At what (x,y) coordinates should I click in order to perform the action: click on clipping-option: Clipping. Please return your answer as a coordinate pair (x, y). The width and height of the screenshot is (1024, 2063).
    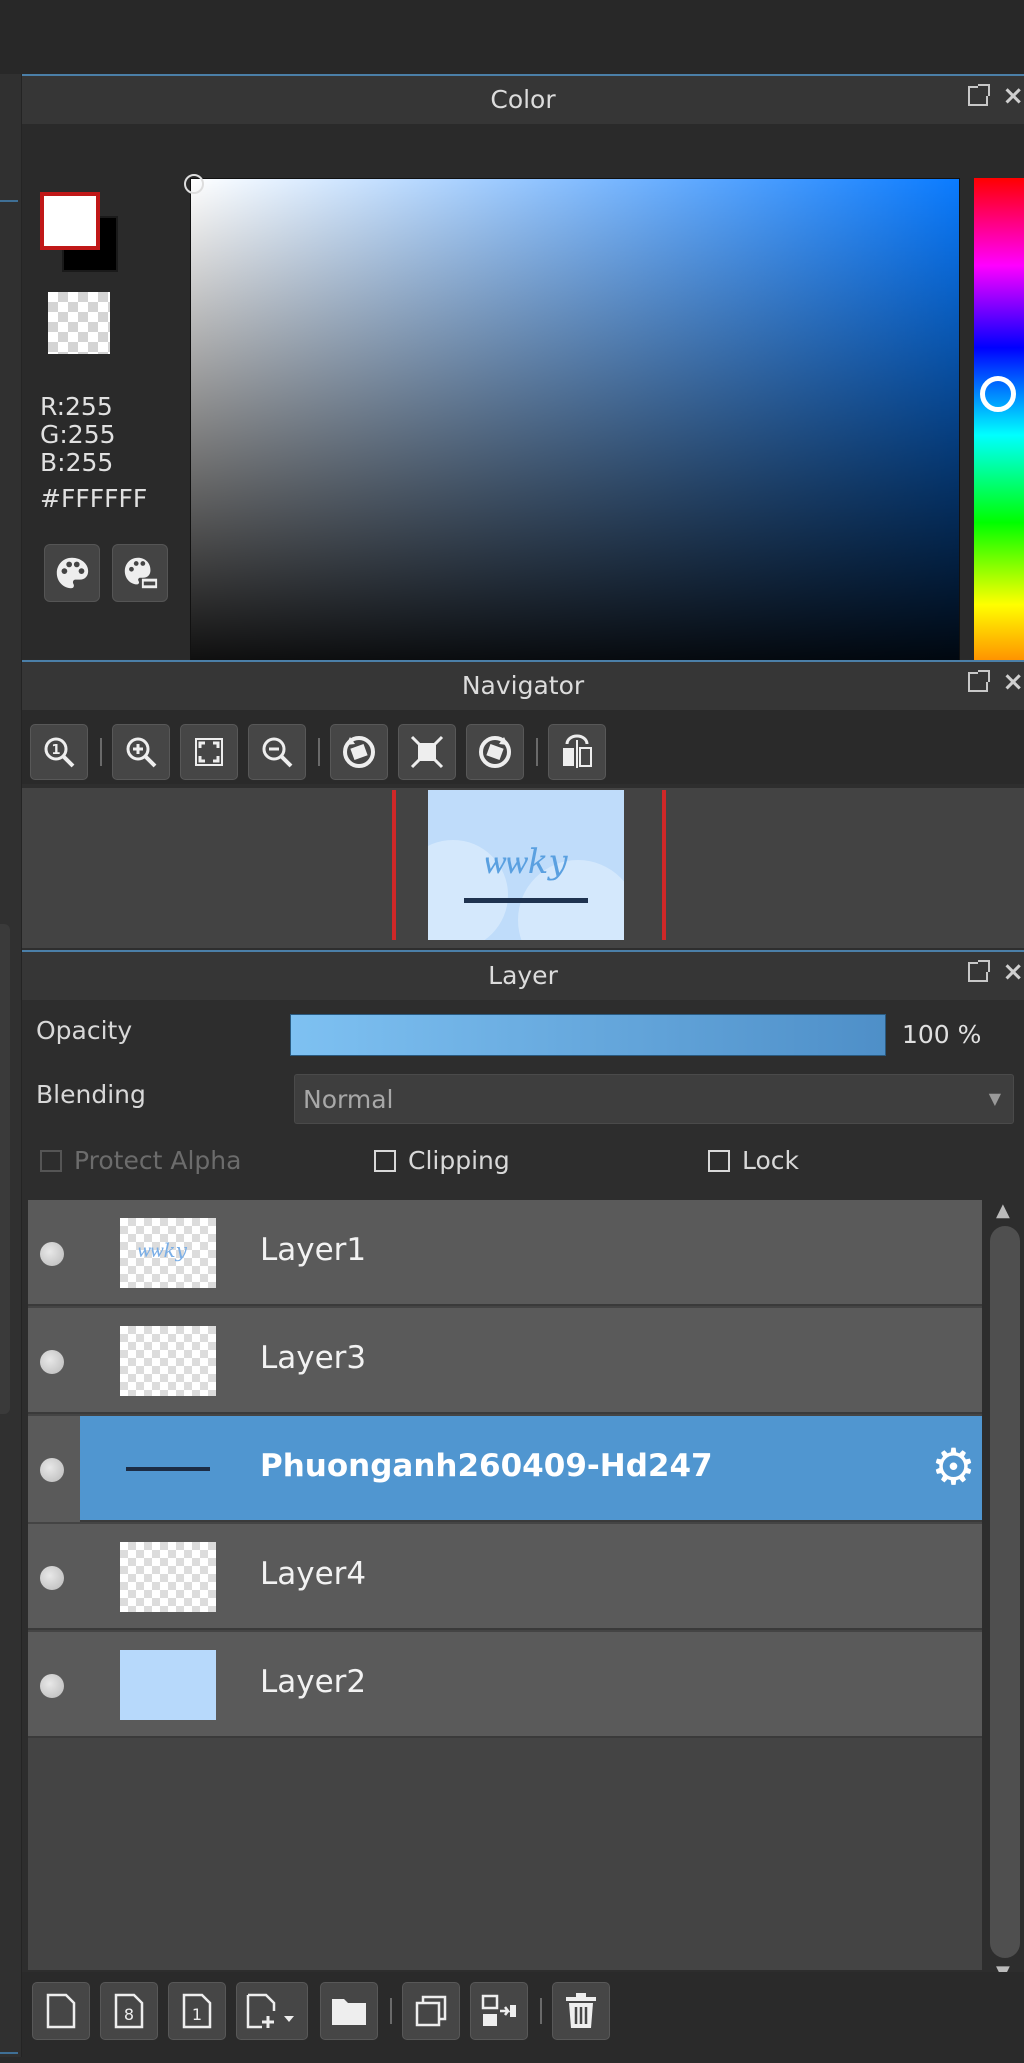
    Looking at the image, I should click on (442, 1160).